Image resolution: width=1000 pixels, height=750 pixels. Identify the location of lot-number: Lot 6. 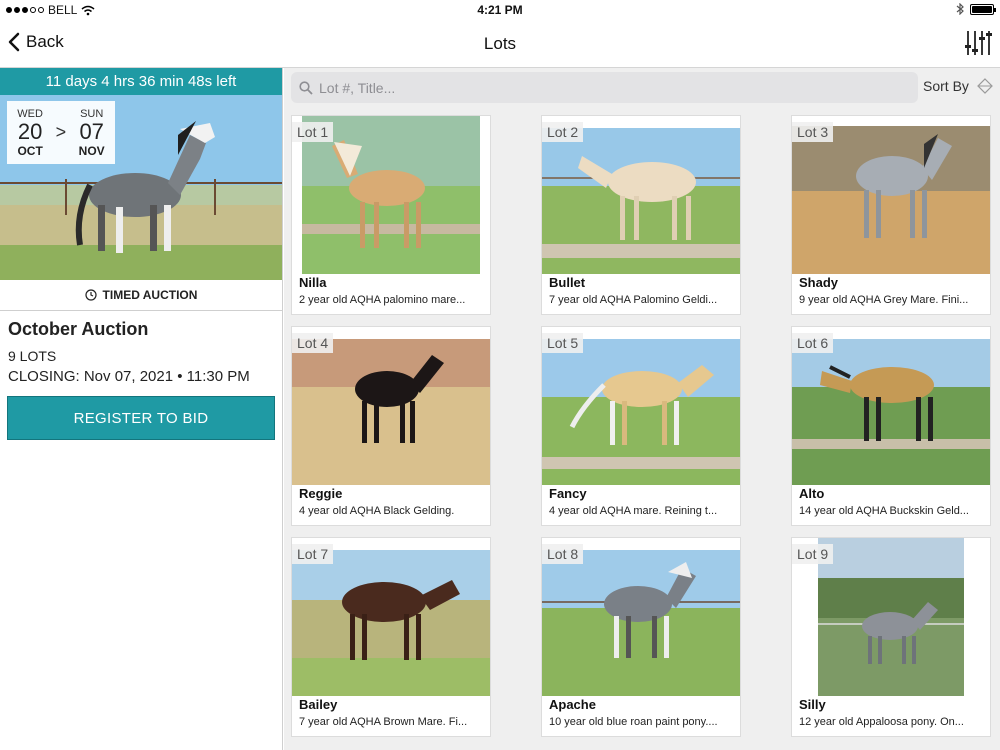
(813, 343).